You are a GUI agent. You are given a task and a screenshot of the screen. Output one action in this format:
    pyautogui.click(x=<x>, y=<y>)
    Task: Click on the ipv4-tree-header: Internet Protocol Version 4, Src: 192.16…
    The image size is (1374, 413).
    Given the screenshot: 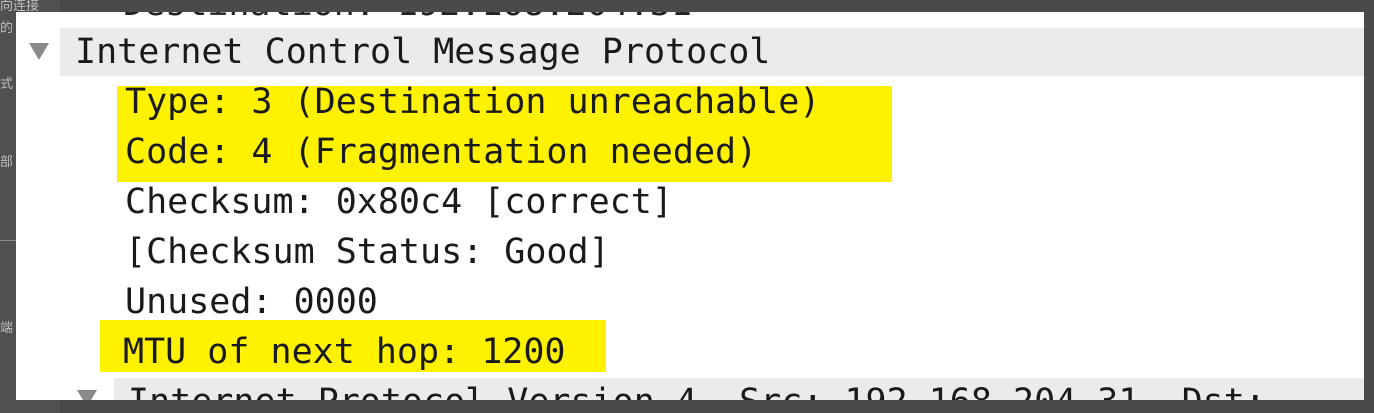 What is the action you would take?
    pyautogui.click(x=739, y=389)
    